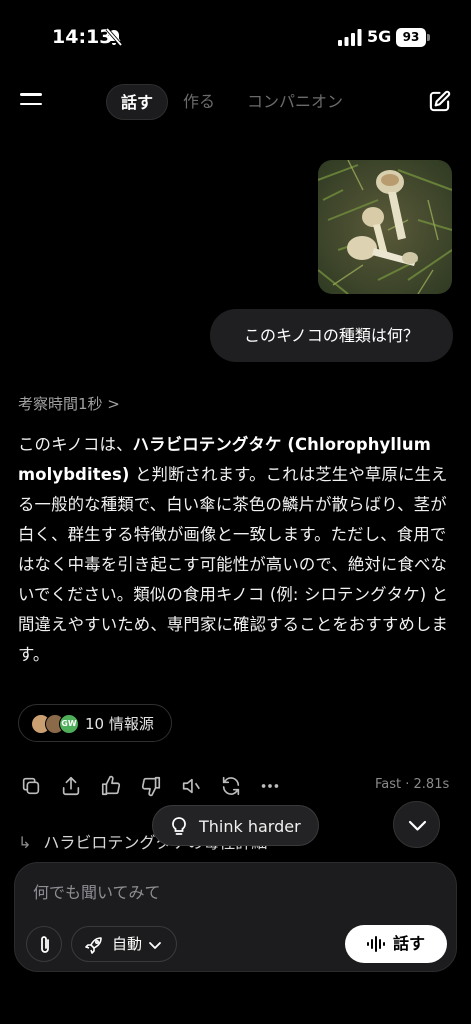 This screenshot has width=471, height=1024. I want to click on paperclip-icon, so click(45, 944).